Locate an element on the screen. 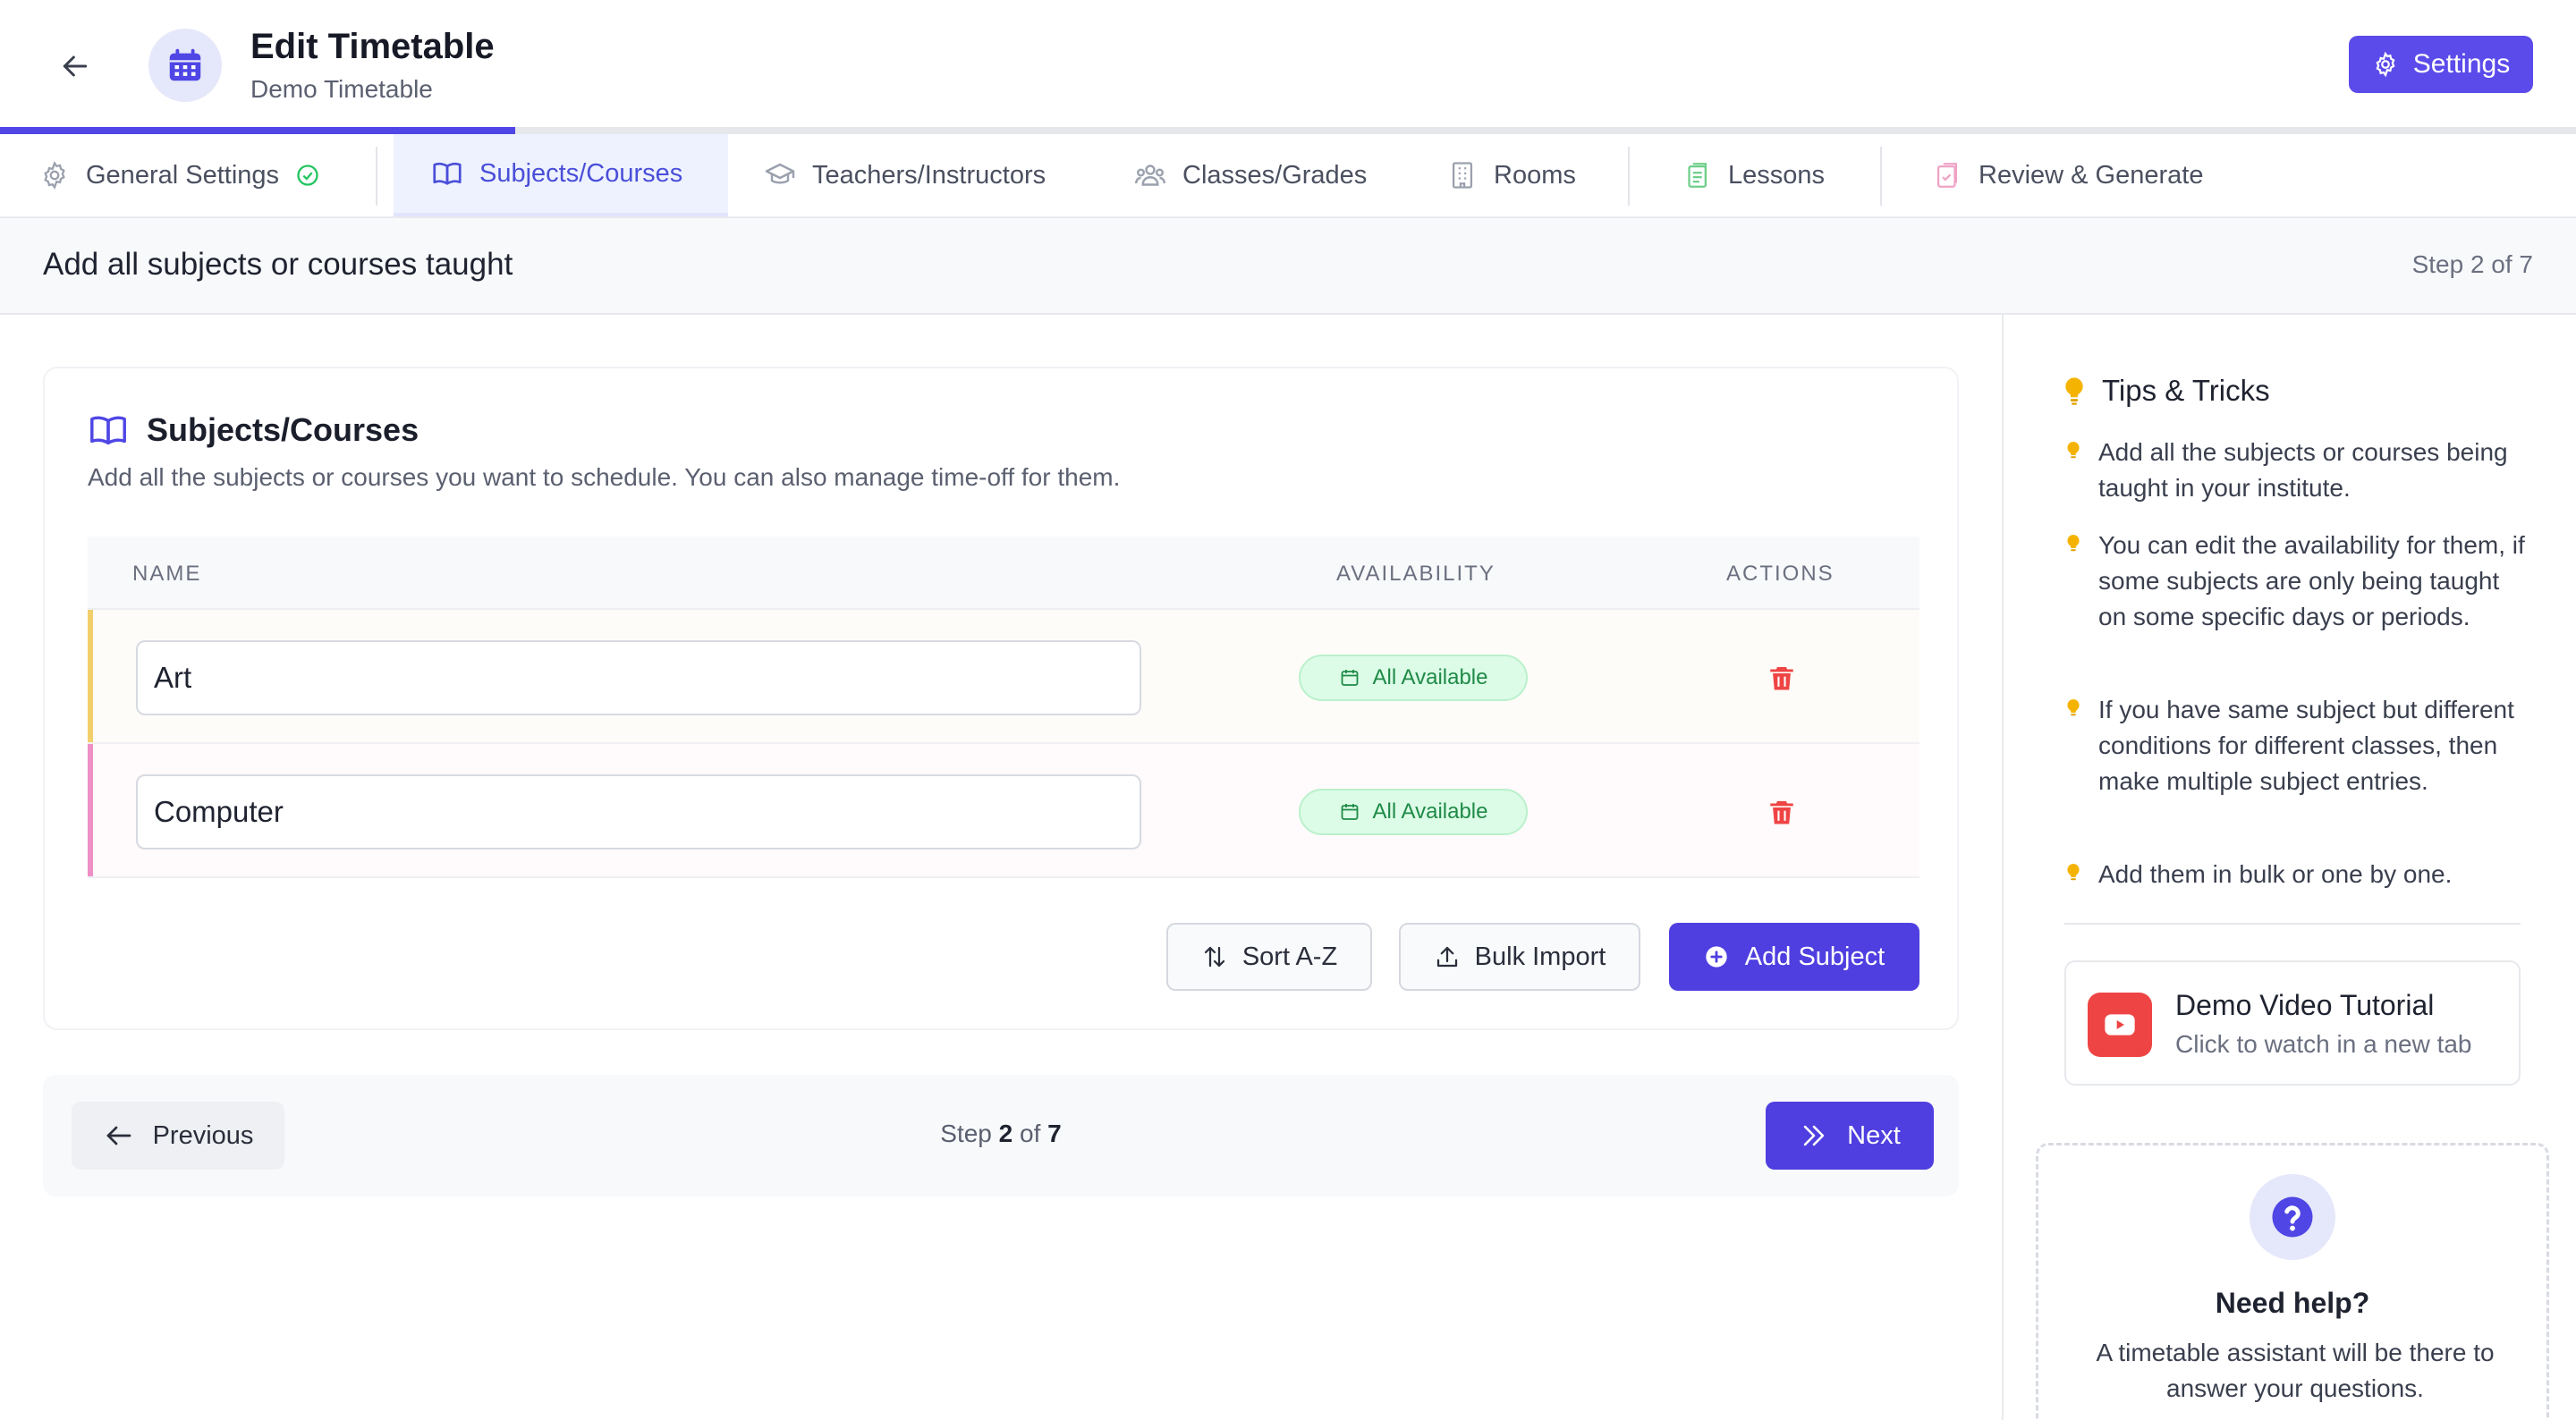  users-icon is located at coordinates (1150, 176).